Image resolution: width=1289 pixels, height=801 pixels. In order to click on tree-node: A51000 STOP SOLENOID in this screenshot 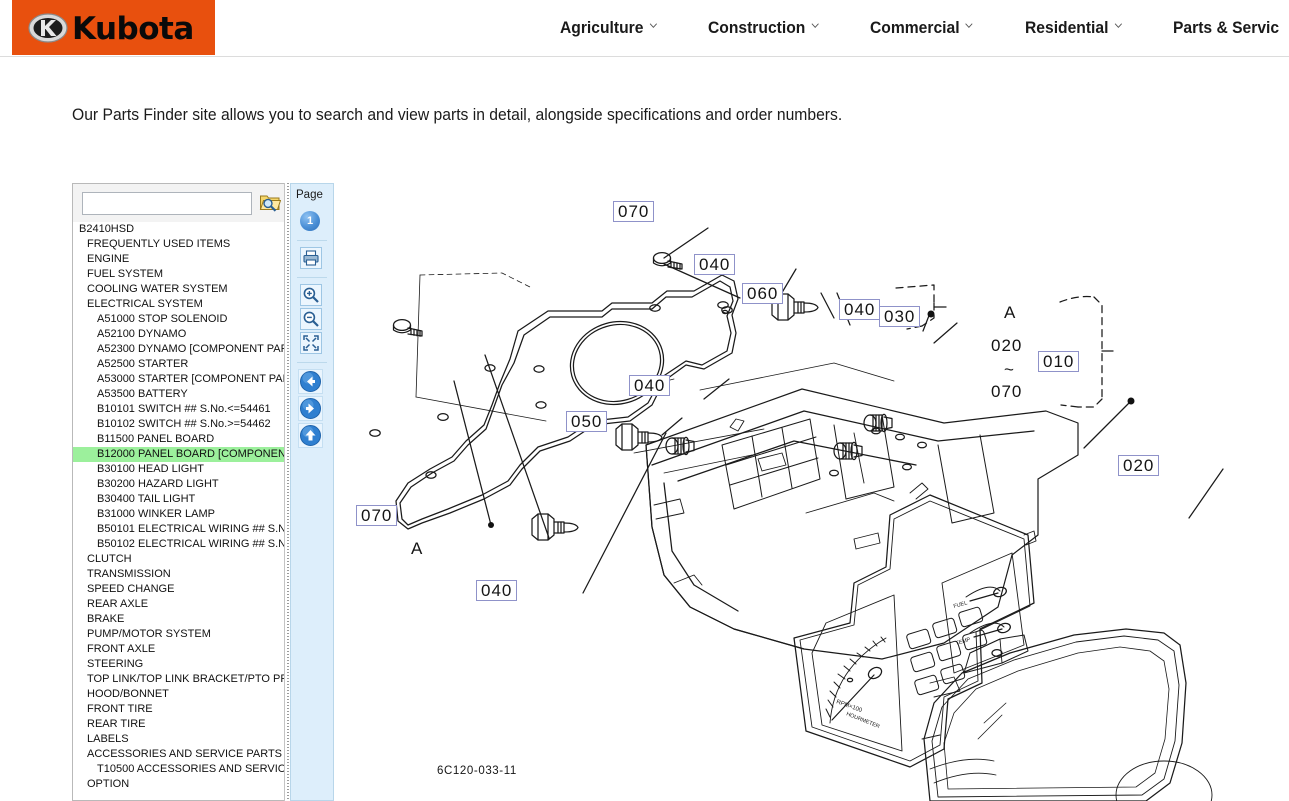, I will do `click(179, 319)`.